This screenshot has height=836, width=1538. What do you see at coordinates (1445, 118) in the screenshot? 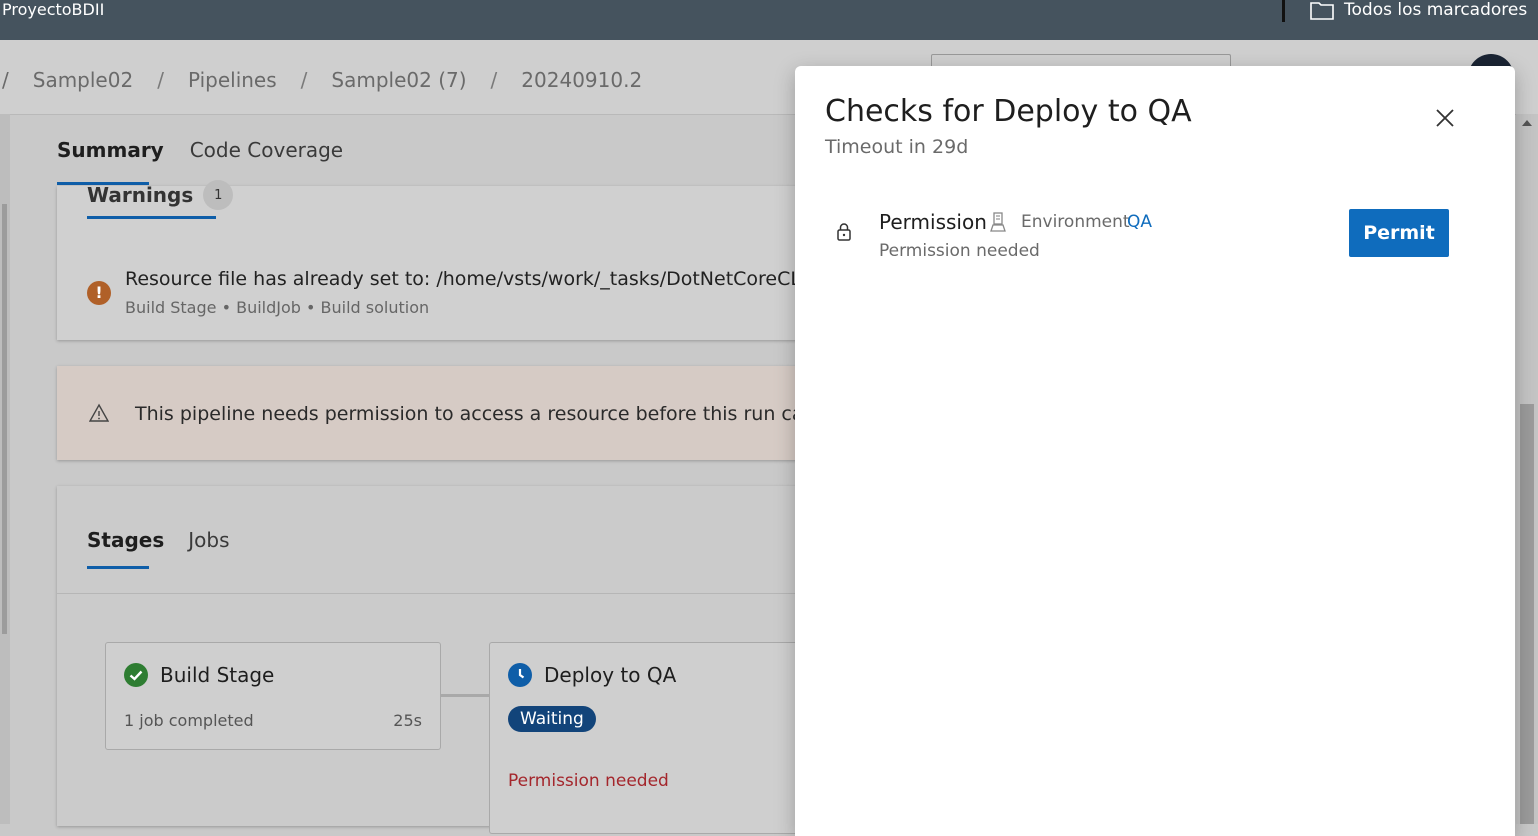
I see `close-icon` at bounding box center [1445, 118].